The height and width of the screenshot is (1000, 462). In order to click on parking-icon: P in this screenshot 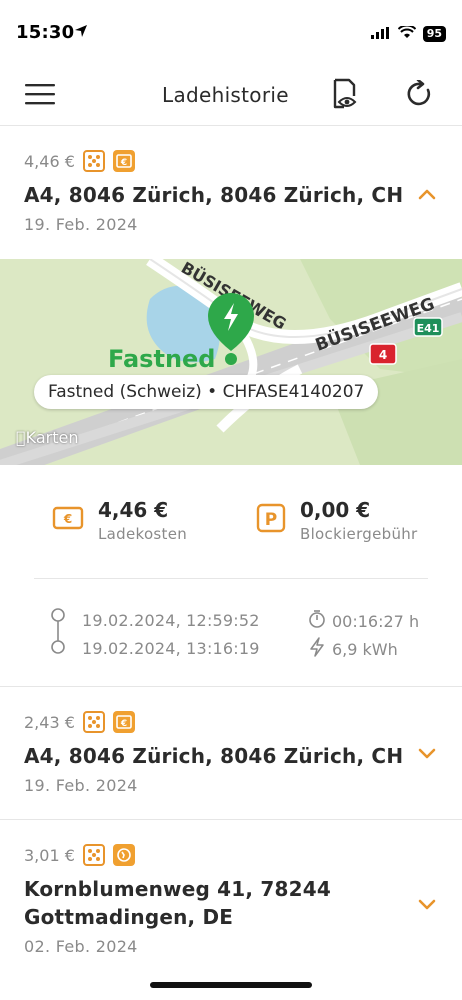, I will do `click(271, 520)`.